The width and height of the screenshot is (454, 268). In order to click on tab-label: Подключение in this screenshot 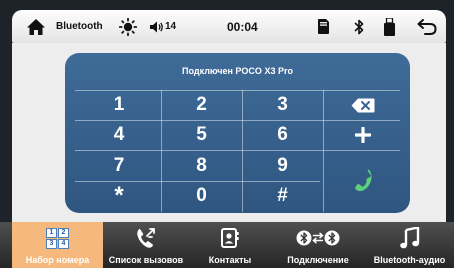, I will do `click(318, 260)`.